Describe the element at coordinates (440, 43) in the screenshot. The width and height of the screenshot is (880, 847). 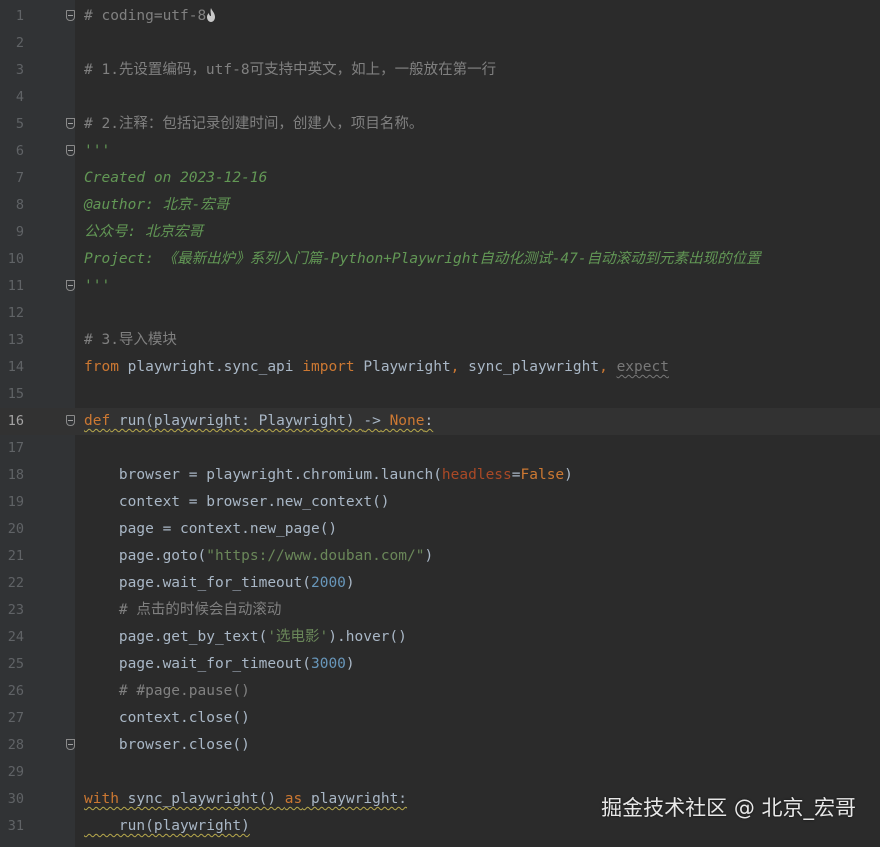
I see `code-line: 2` at that location.